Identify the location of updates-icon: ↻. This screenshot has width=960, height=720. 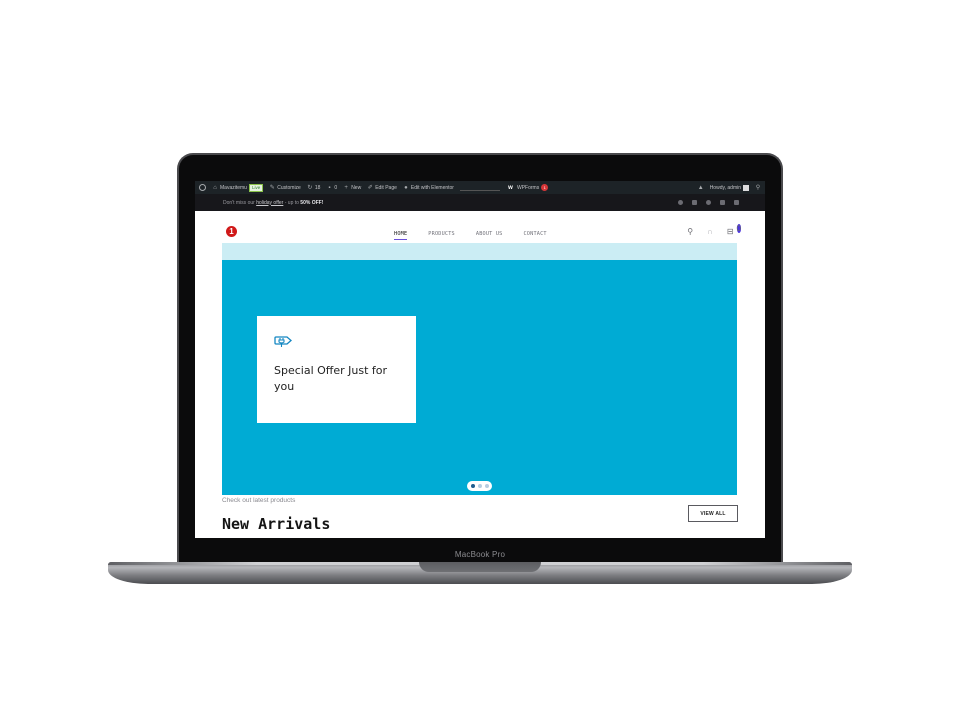
(310, 187).